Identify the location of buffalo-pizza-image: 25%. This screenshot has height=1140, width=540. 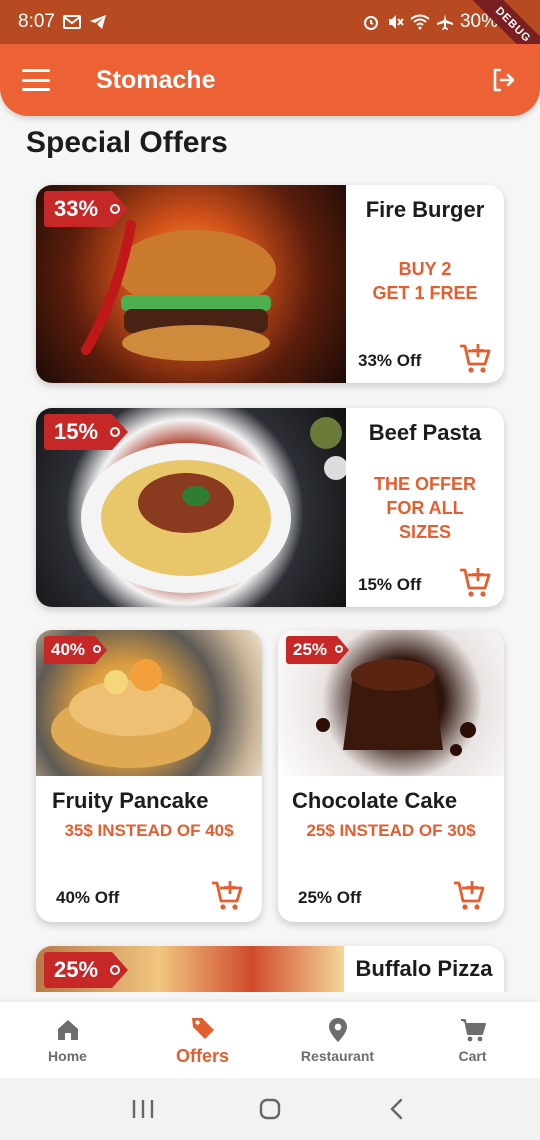
(190, 969).